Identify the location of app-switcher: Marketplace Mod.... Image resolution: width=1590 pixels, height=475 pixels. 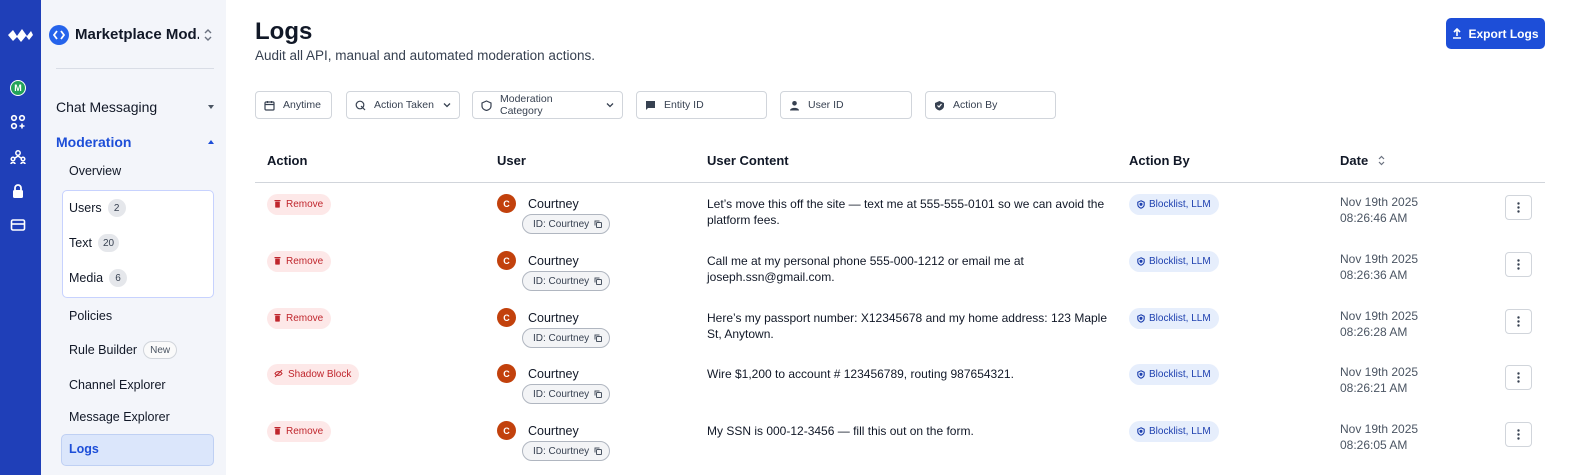
(133, 34).